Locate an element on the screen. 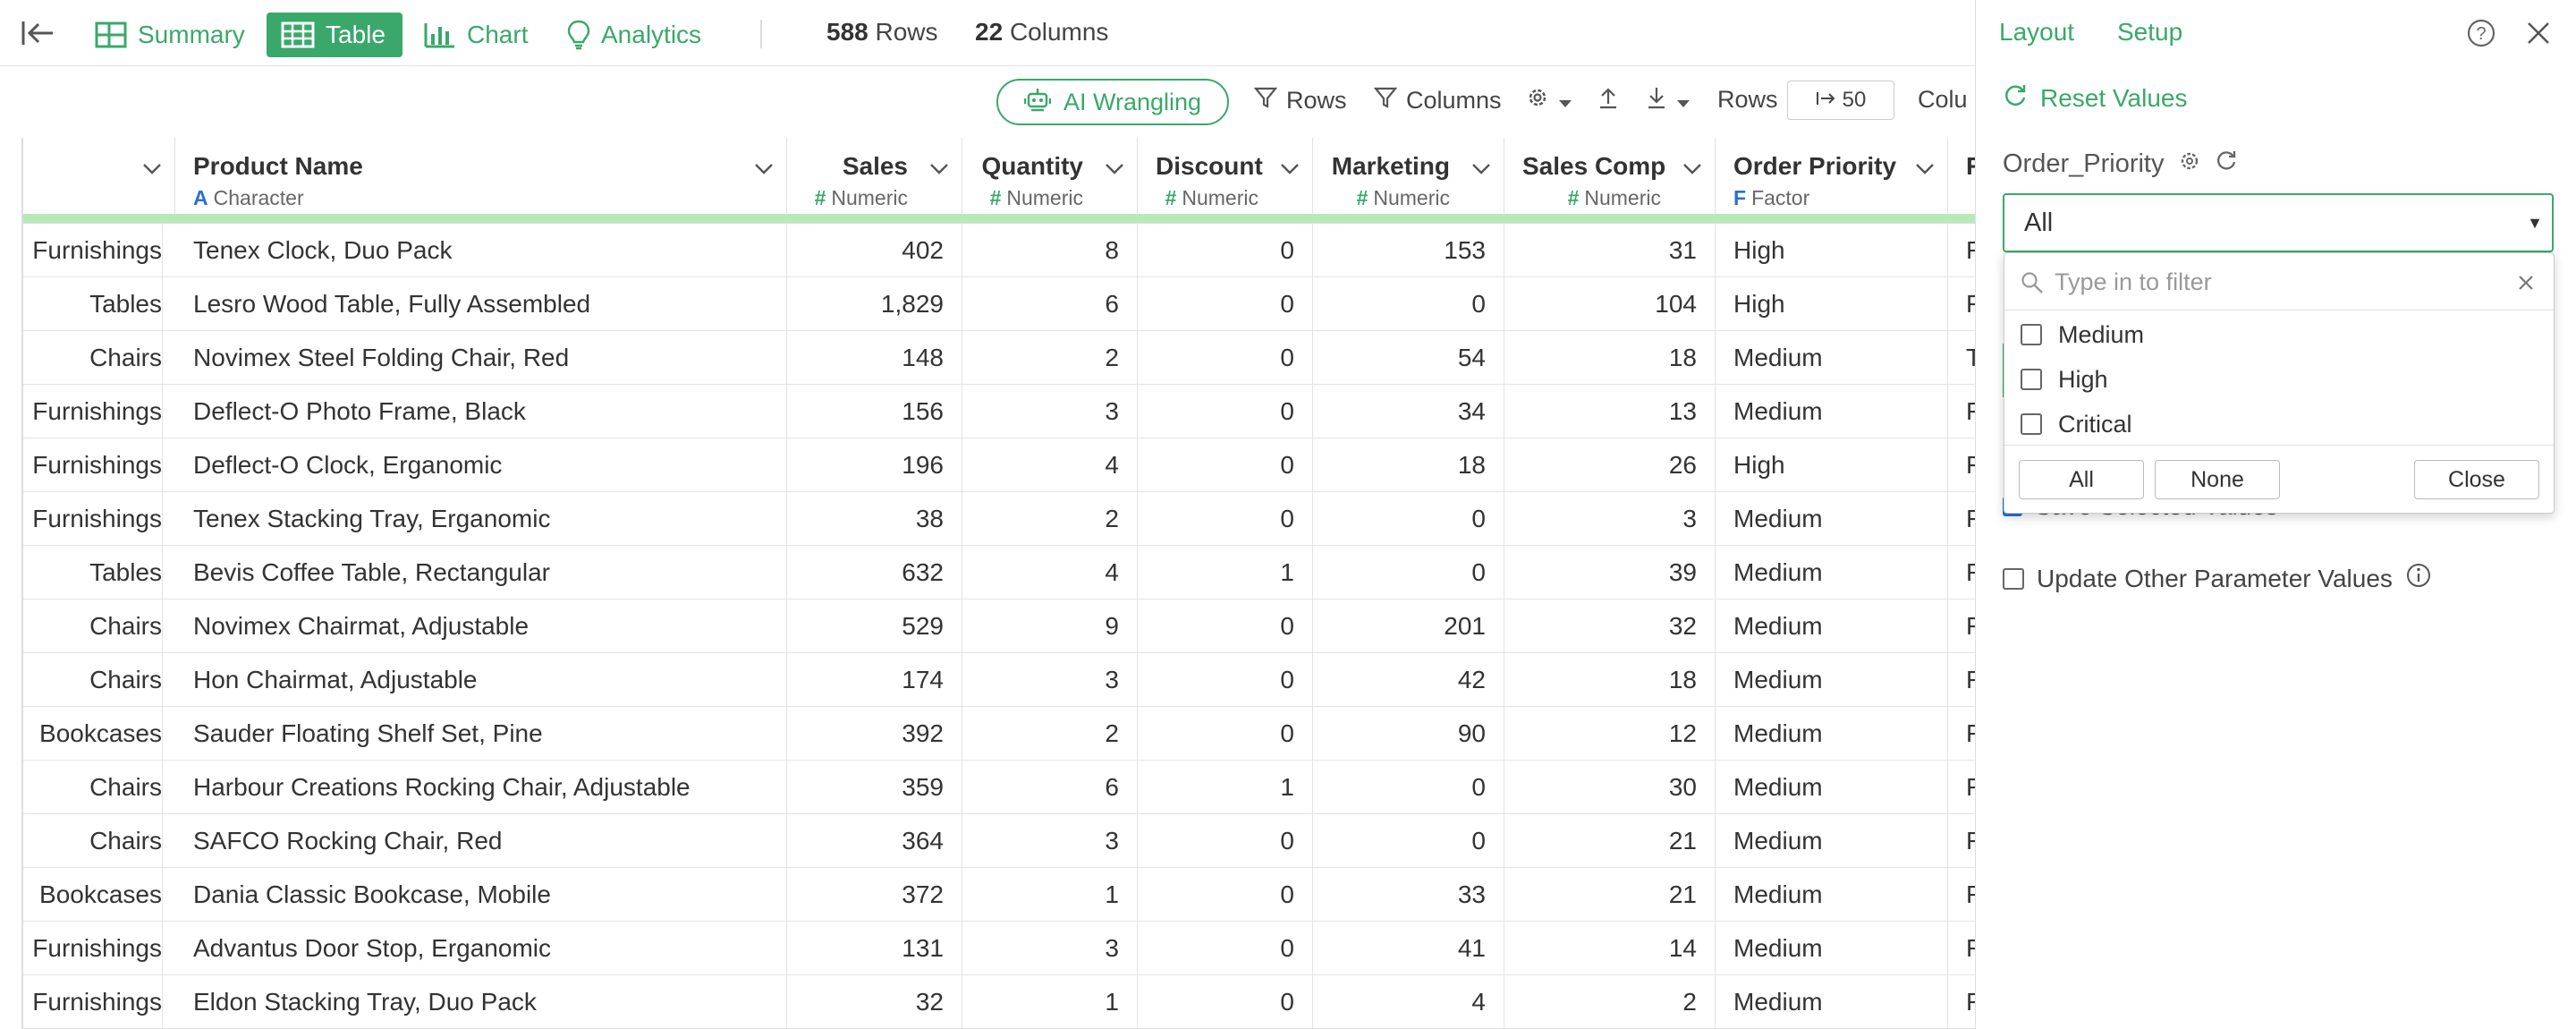 This screenshot has width=2576, height=1029. close-dropdown-button: Close is located at coordinates (2476, 479).